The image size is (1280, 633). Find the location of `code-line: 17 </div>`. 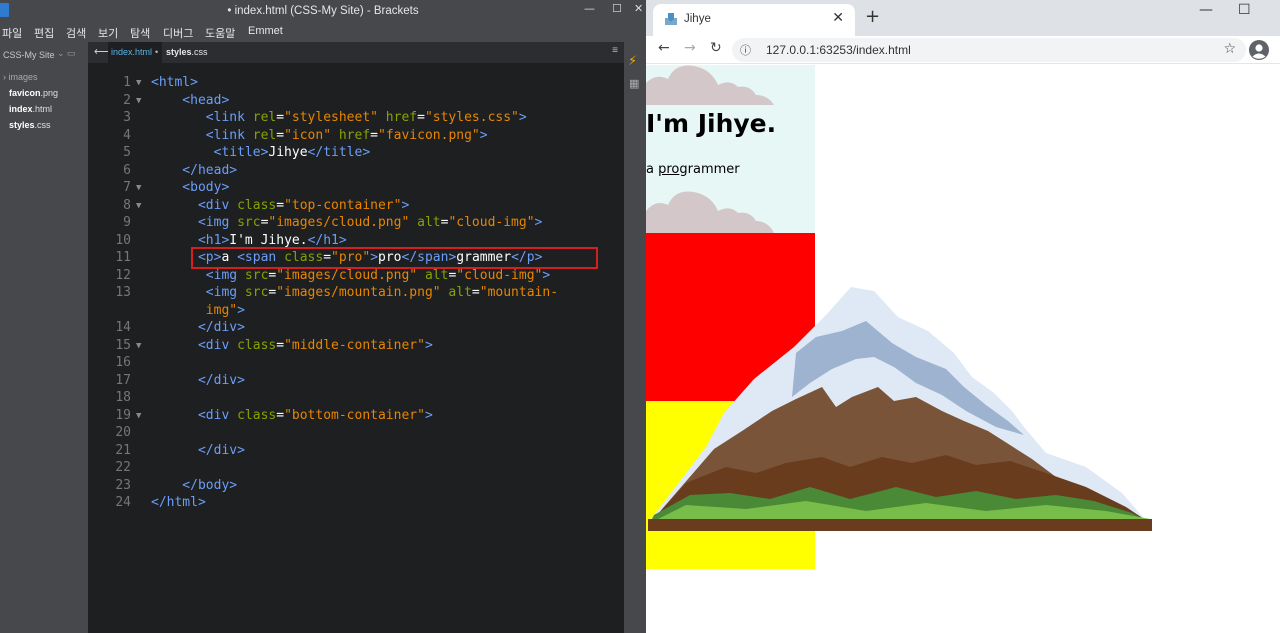

code-line: 17 </div> is located at coordinates (356, 381).